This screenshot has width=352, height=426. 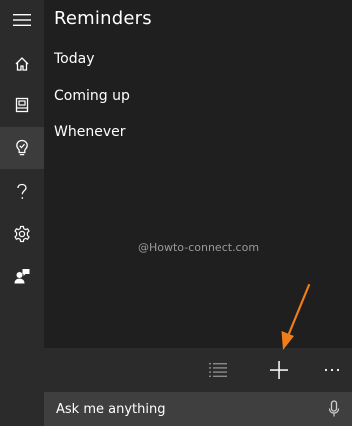 I want to click on hamburger-menu-button, so click(x=22, y=20).